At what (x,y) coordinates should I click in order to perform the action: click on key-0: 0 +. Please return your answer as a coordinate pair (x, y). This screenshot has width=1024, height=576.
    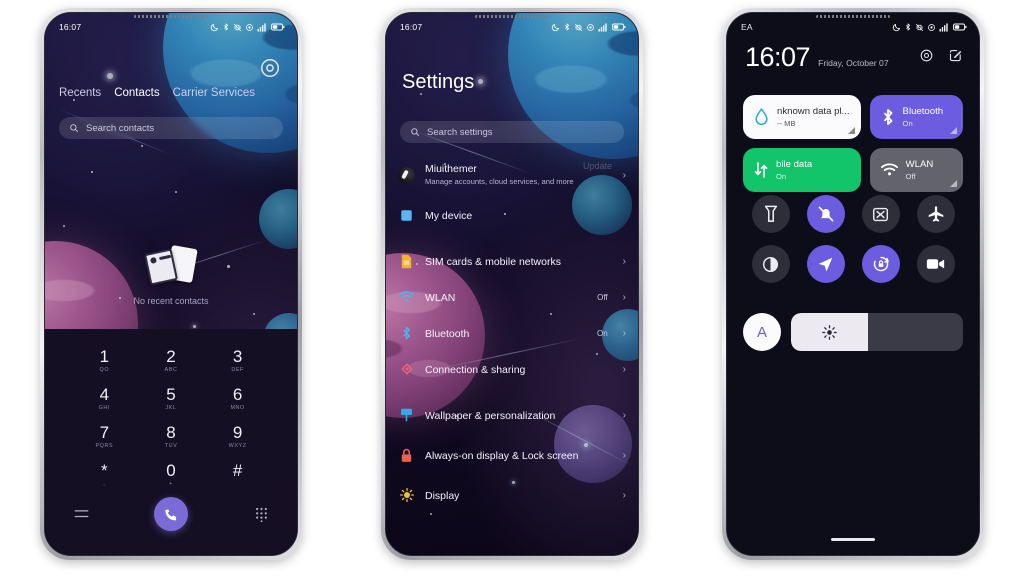
    Looking at the image, I should click on (171, 474).